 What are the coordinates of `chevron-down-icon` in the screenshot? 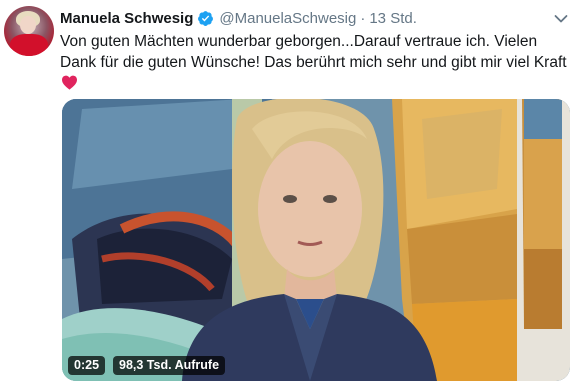 It's located at (561, 17).